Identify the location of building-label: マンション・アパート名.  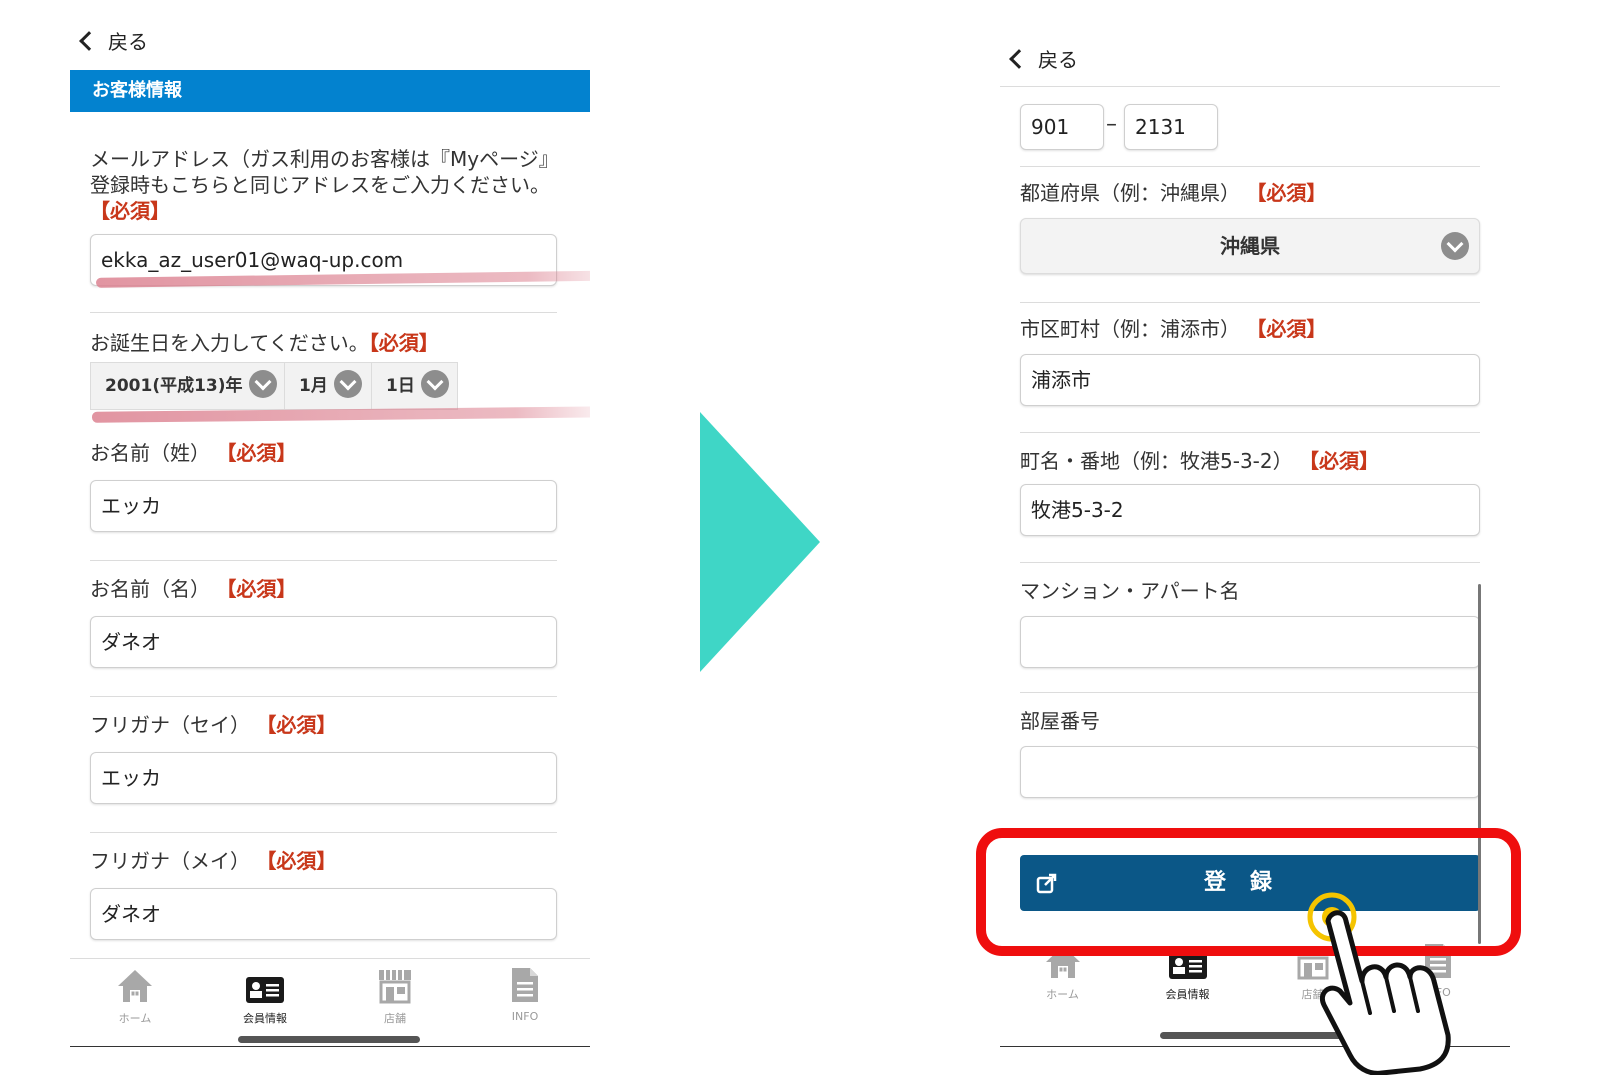
(1130, 591).